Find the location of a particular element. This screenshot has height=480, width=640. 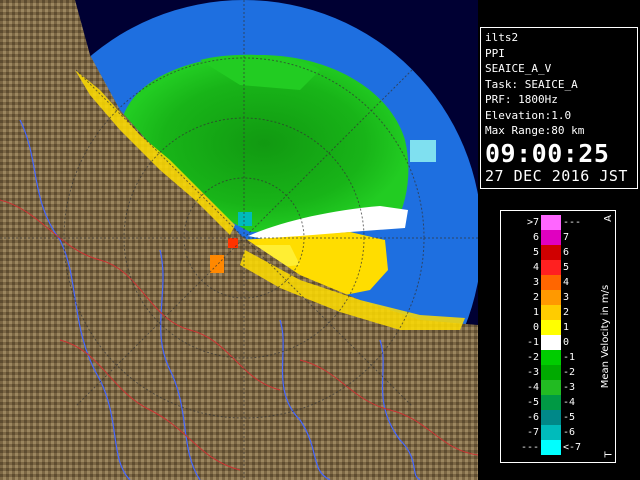

legend-corner-bottom: T is located at coordinates (609, 454).